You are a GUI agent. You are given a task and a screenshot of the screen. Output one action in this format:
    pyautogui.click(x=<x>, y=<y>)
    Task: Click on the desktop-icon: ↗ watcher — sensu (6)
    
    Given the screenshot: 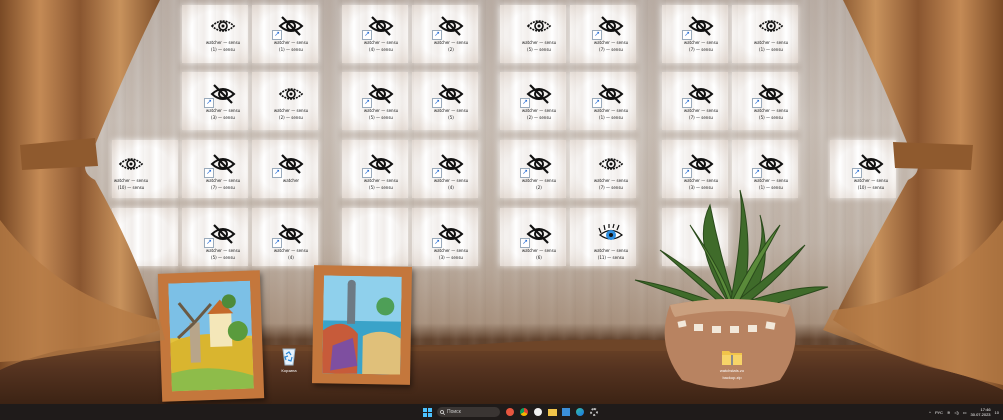 What is the action you would take?
    pyautogui.click(x=539, y=241)
    